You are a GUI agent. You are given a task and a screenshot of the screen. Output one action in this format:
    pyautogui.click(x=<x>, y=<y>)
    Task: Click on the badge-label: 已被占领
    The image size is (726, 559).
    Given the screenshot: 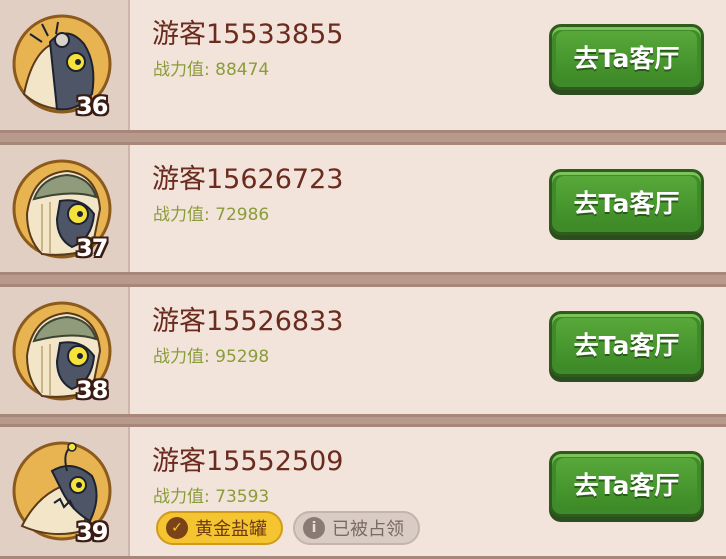 What is the action you would take?
    pyautogui.click(x=368, y=529)
    